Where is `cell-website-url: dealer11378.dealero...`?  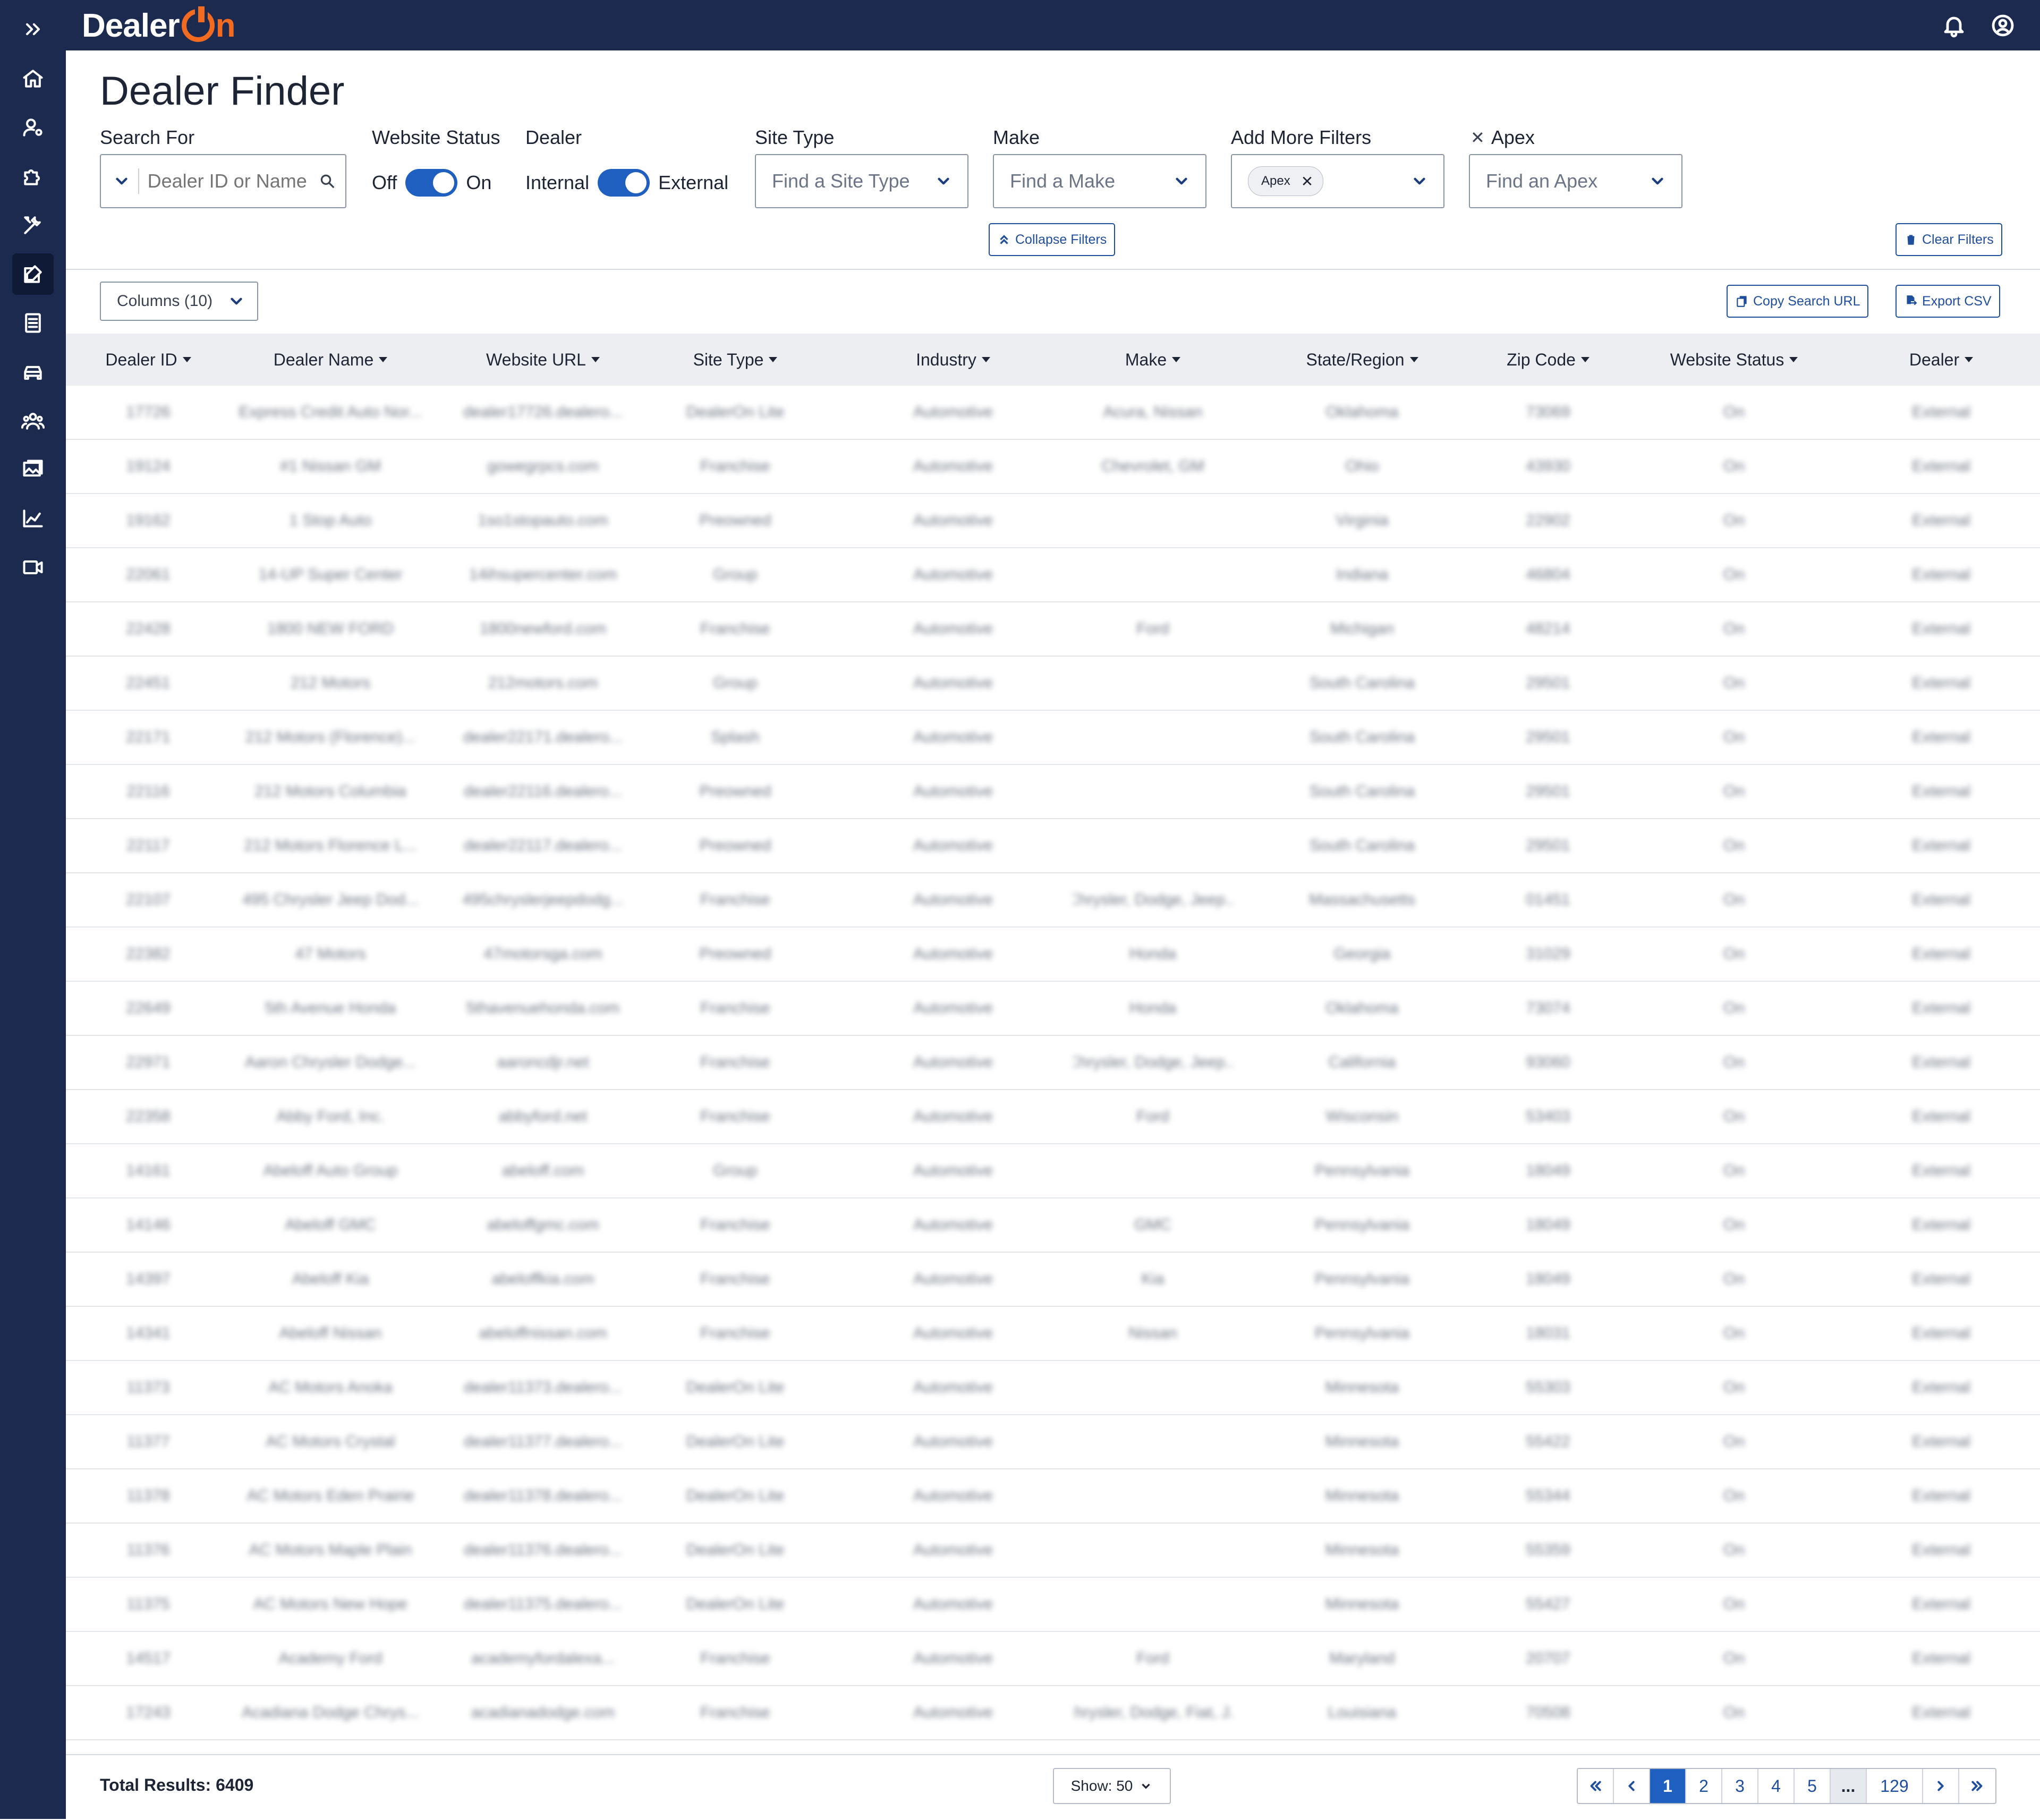
cell-website-url: dealer11378.dealero... is located at coordinates (543, 1496).